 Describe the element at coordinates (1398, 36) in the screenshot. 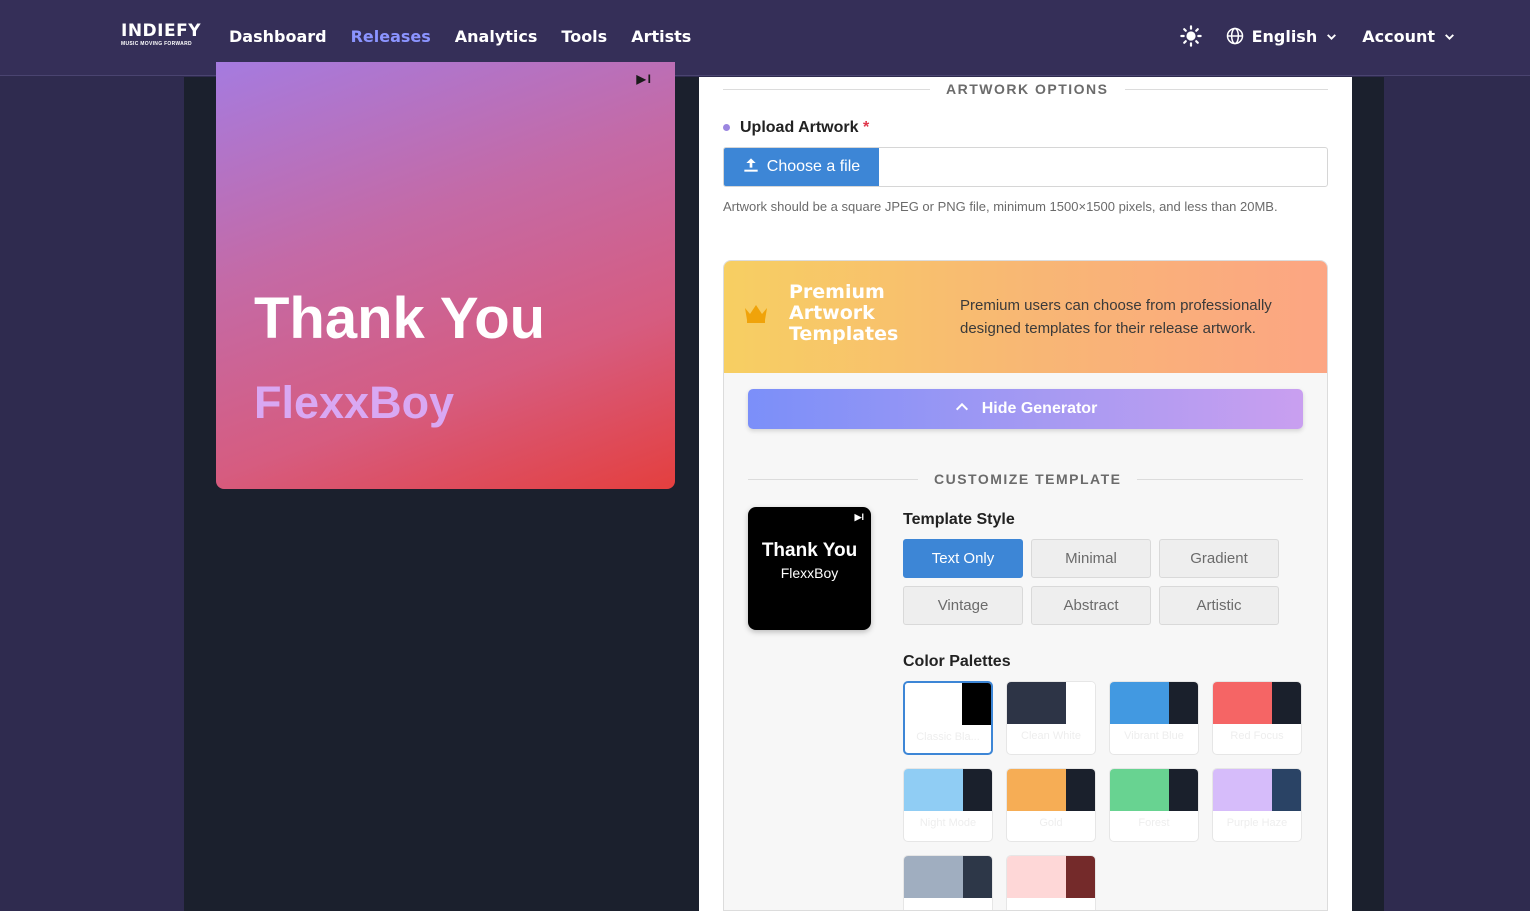

I see `account-label: Account` at that location.